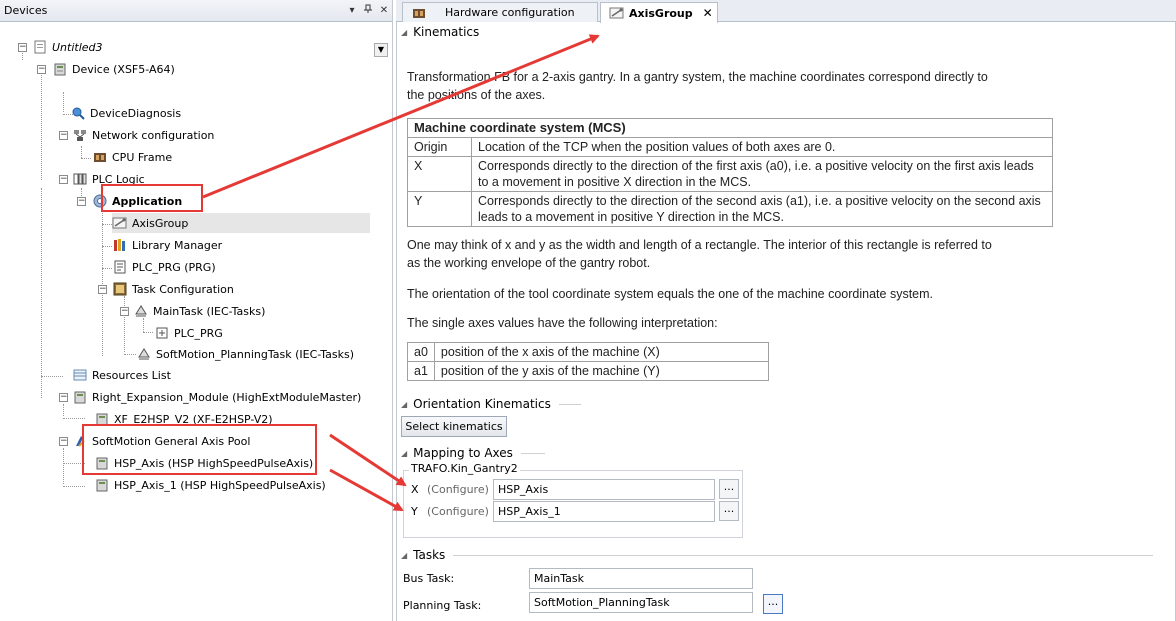 This screenshot has height=621, width=1176. What do you see at coordinates (121, 375) in the screenshot?
I see `tree-item-resources-list: Resources List` at bounding box center [121, 375].